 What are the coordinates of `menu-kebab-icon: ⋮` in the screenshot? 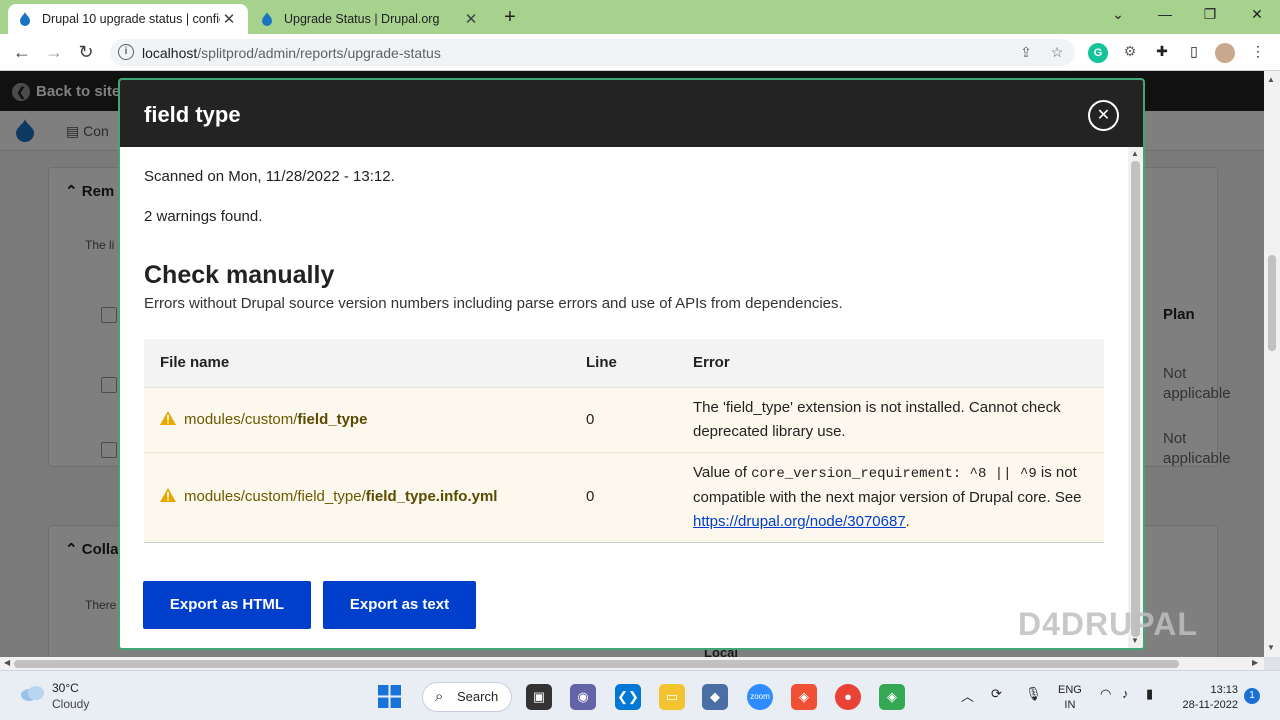 It's located at (1258, 53).